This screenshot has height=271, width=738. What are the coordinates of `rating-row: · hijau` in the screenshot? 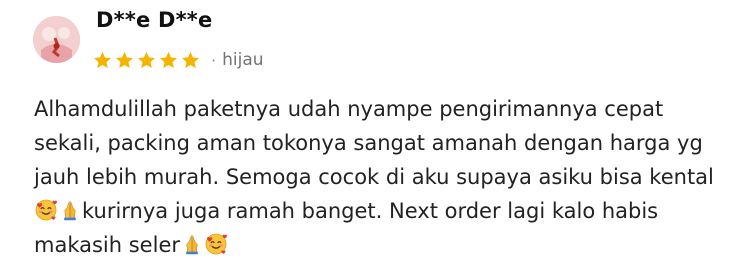 It's located at (178, 60).